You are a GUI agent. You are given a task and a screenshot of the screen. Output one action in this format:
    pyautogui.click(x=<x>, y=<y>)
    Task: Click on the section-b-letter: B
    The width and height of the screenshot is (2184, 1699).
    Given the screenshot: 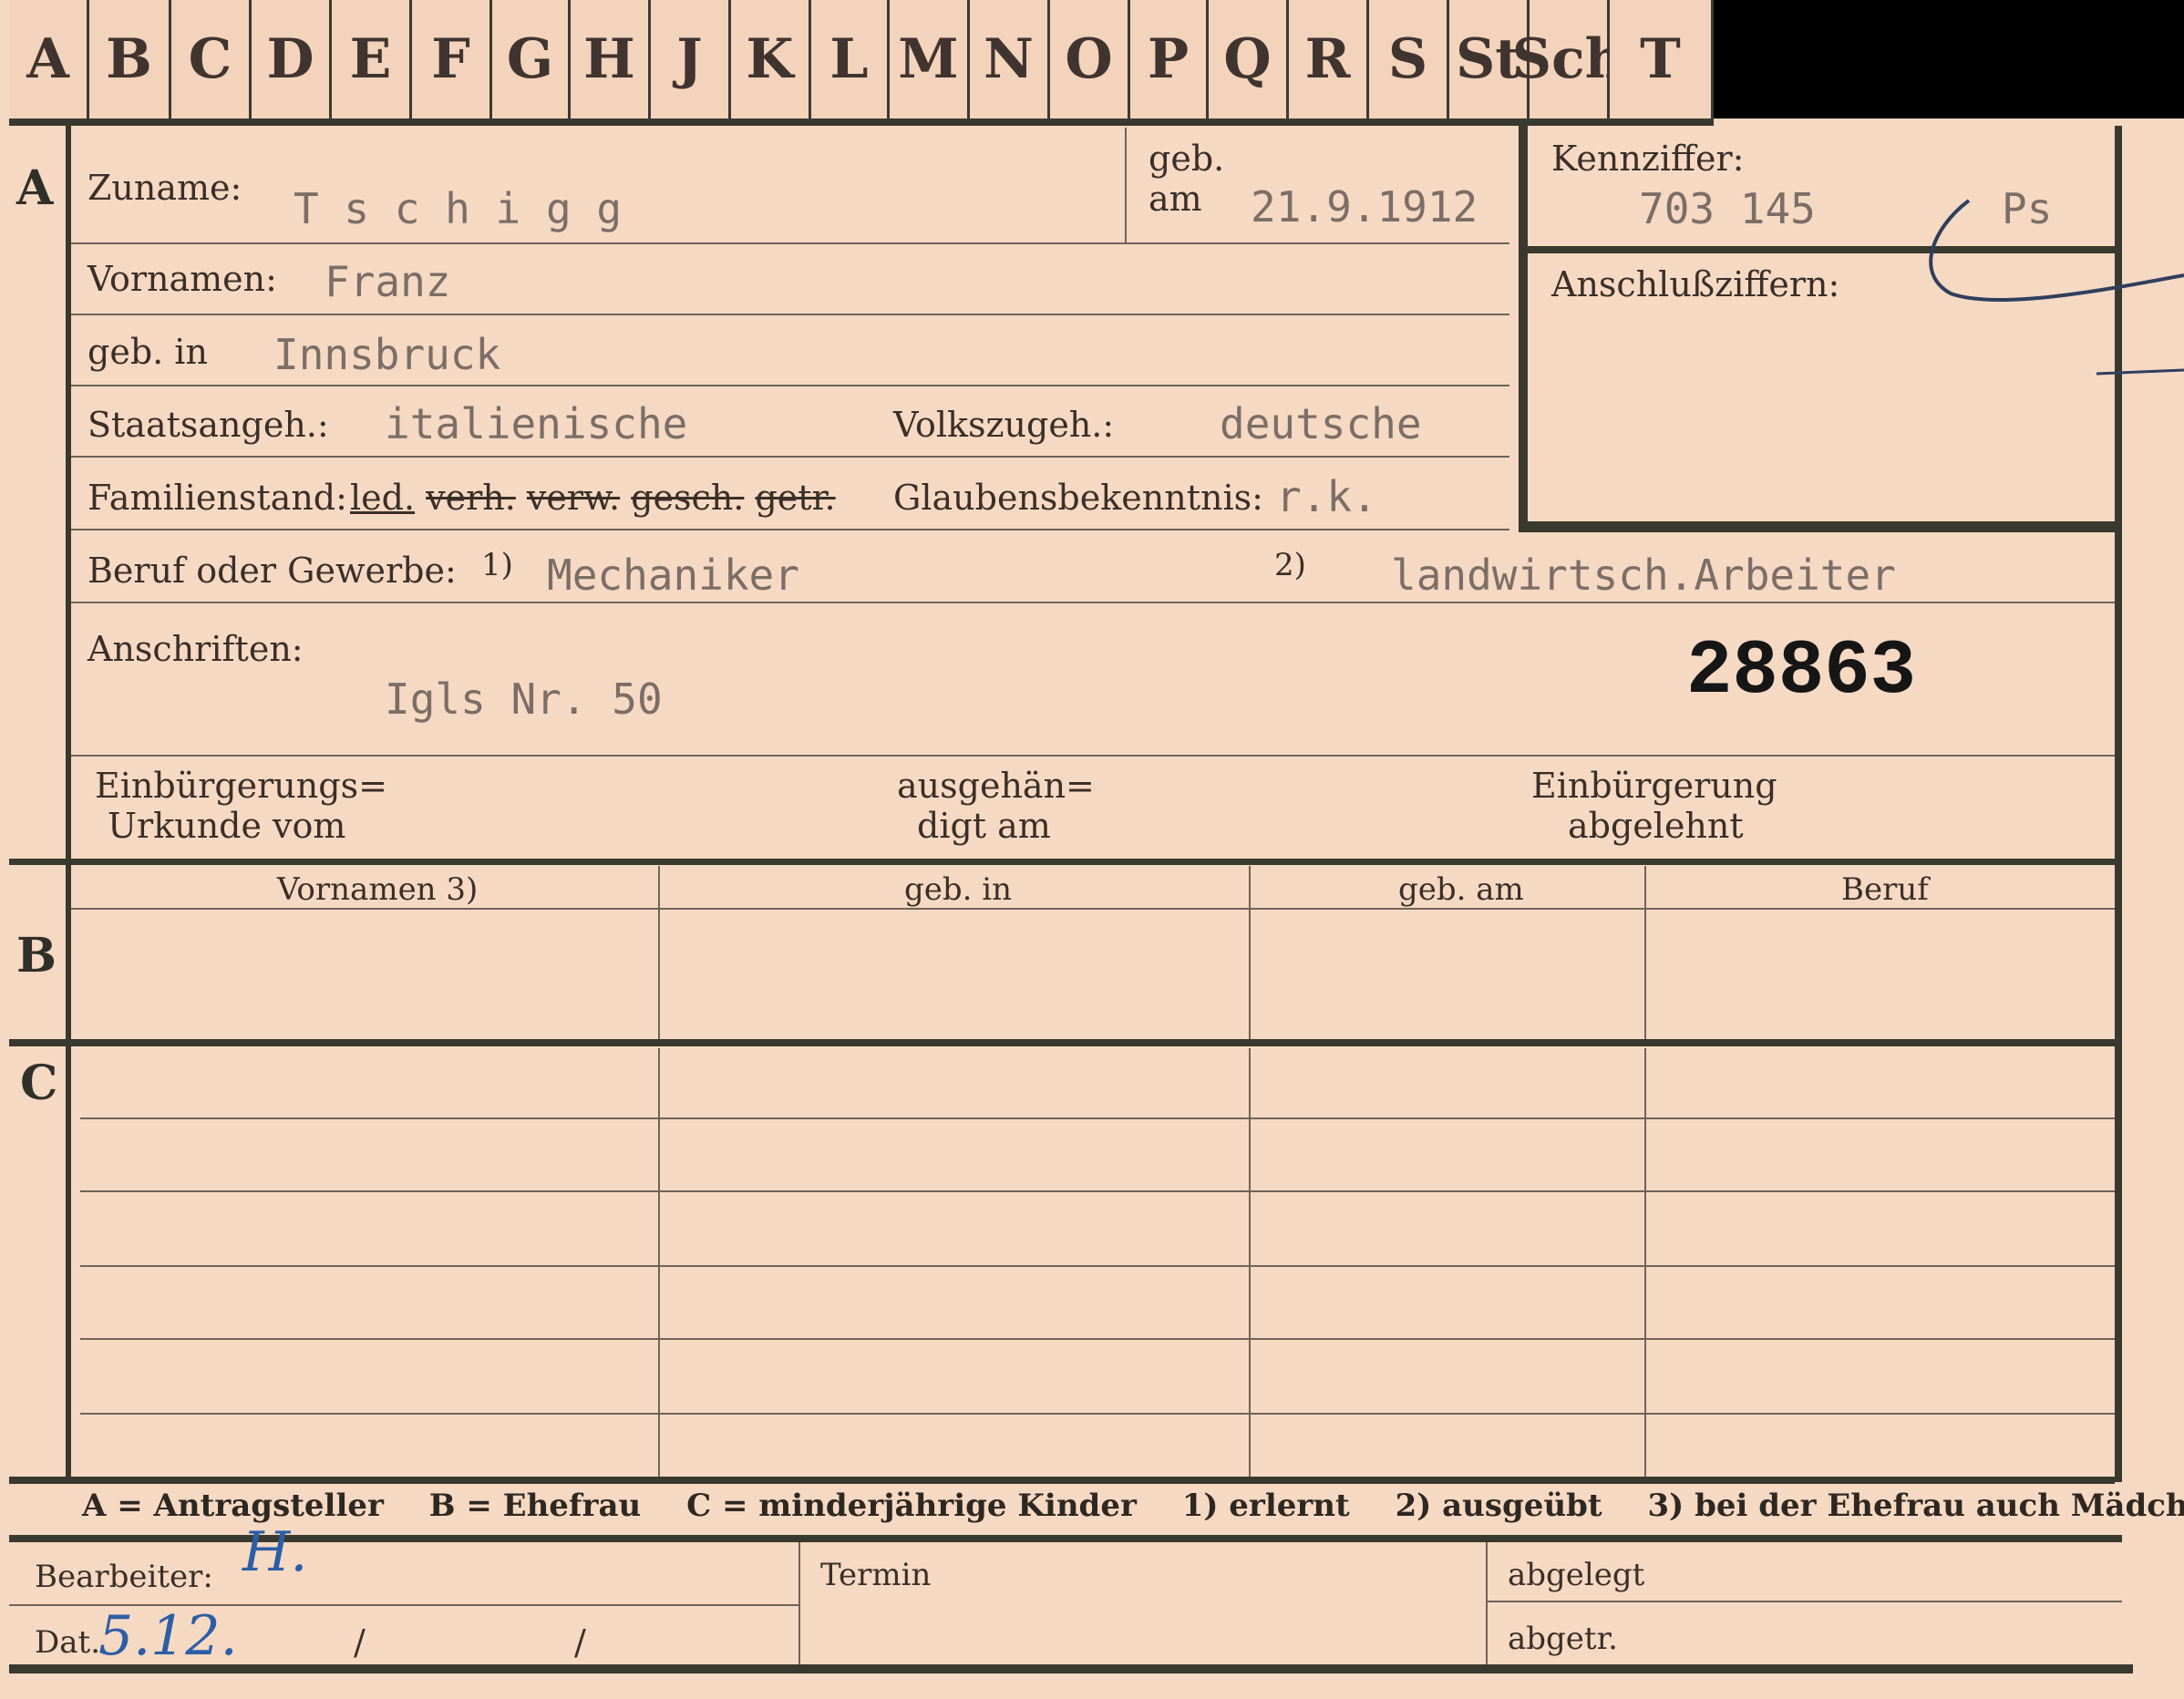 What is the action you would take?
    pyautogui.click(x=37, y=955)
    